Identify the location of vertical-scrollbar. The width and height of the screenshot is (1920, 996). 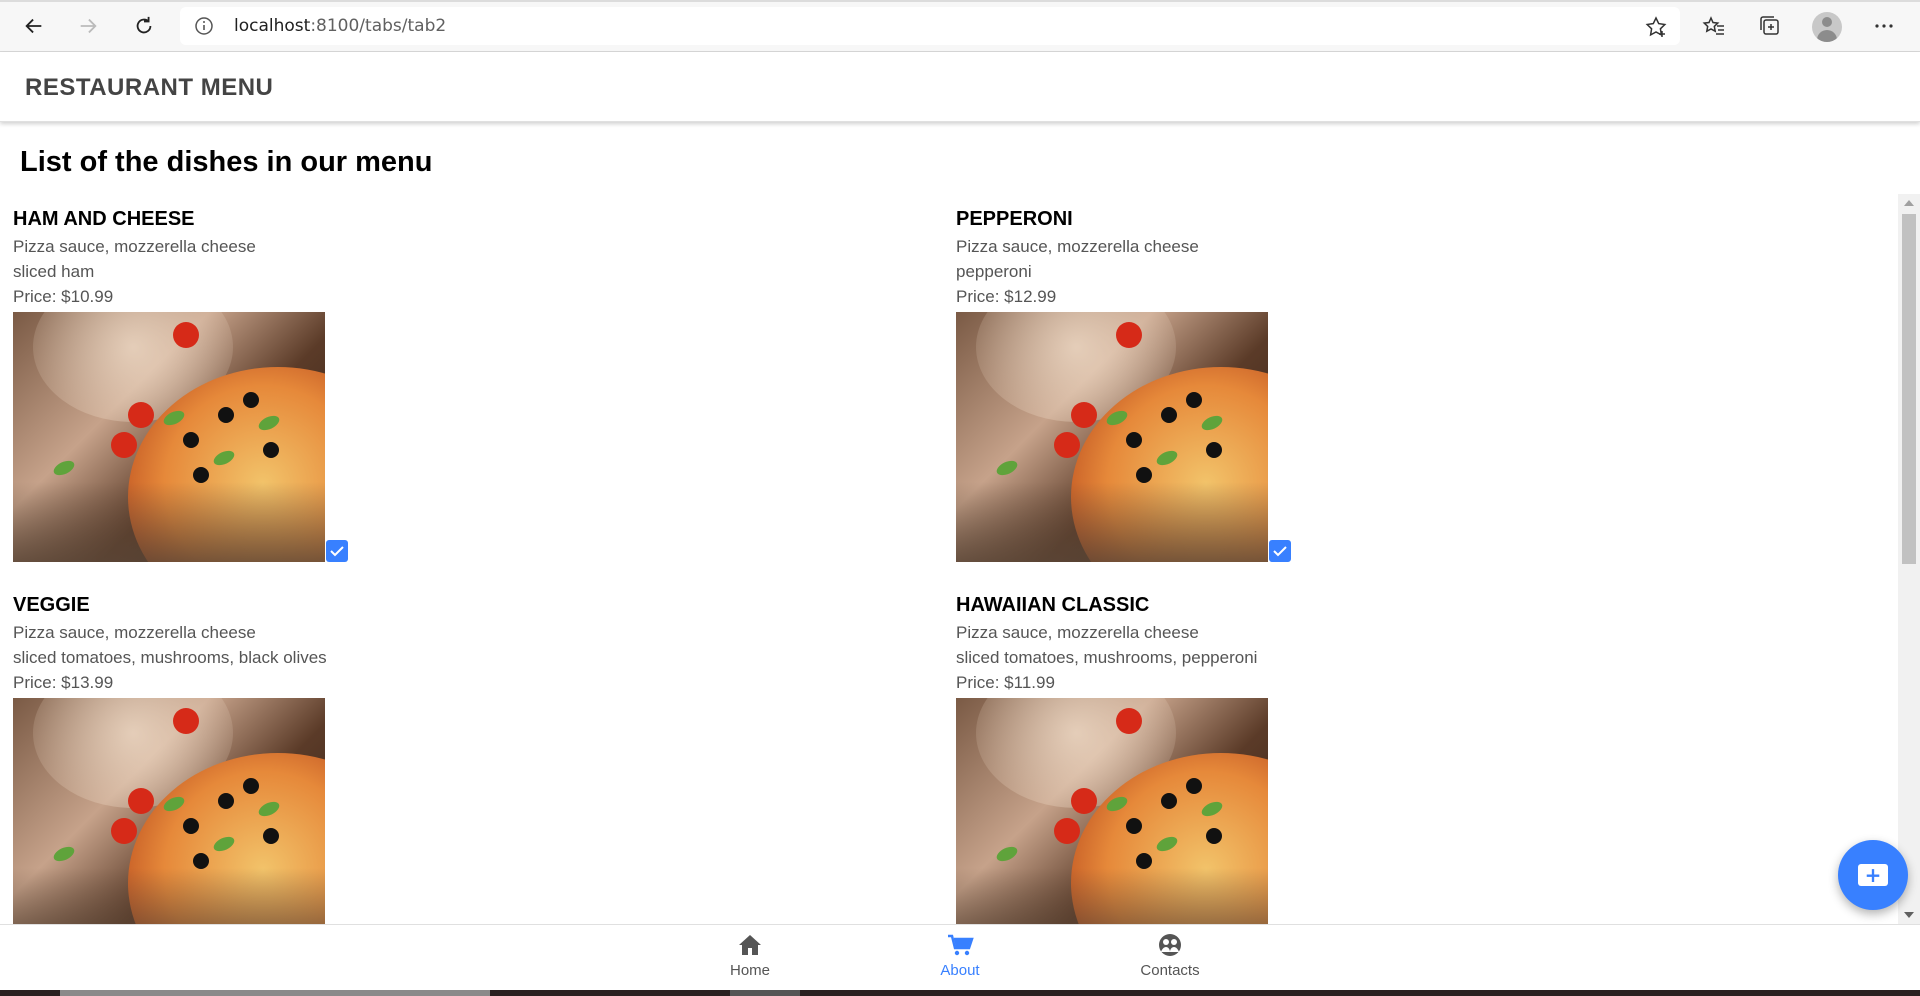
(1909, 559).